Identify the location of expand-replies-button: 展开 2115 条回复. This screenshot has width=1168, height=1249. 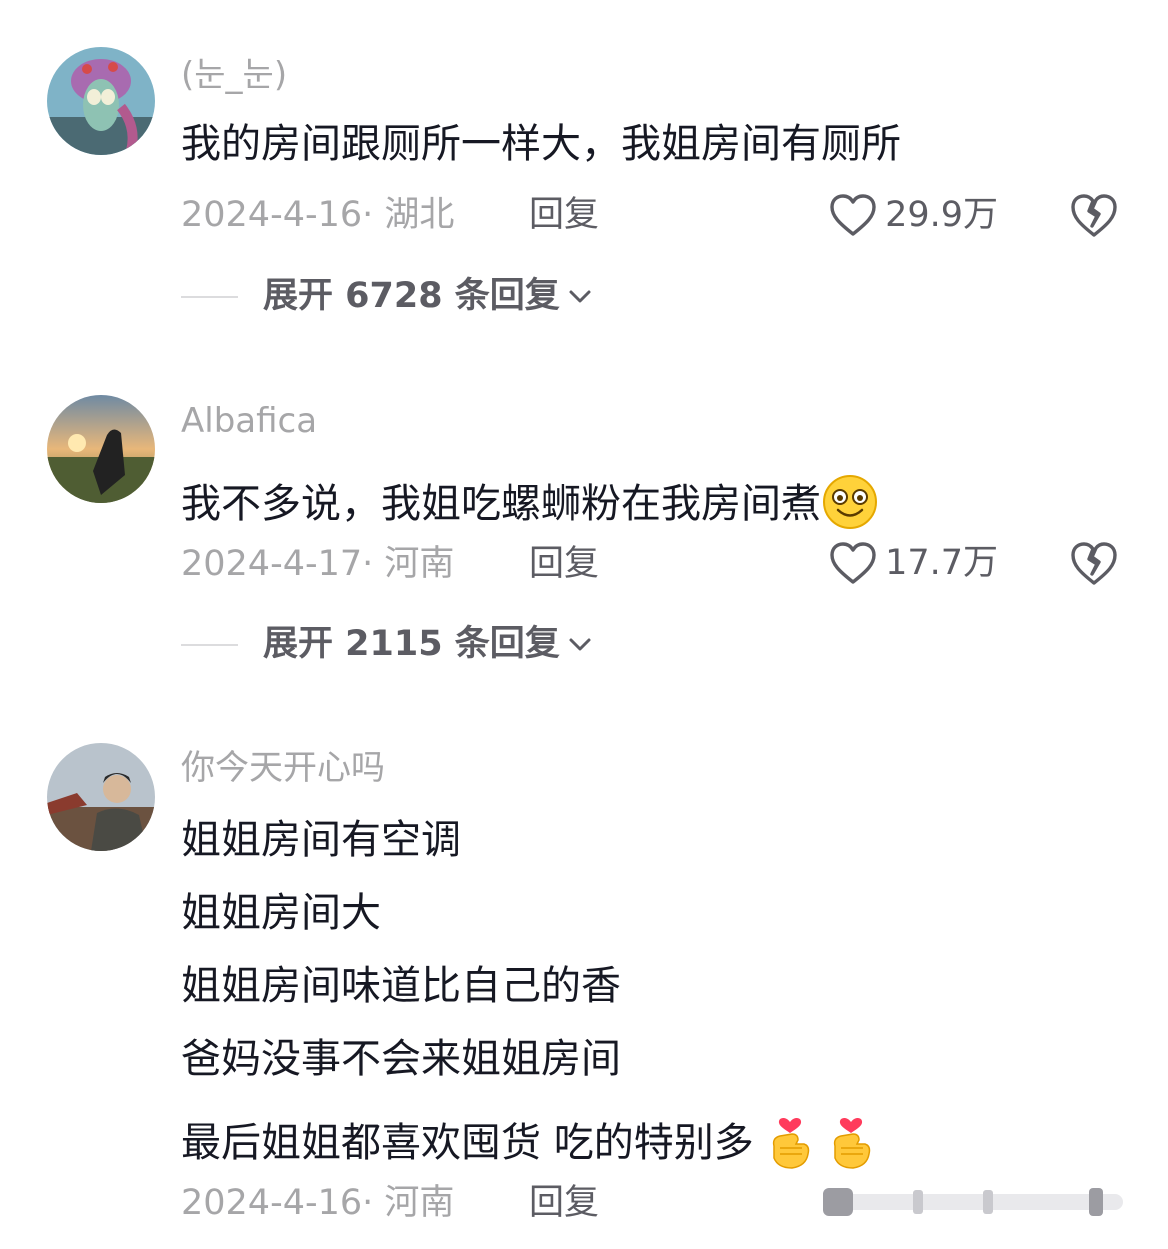
(386, 644).